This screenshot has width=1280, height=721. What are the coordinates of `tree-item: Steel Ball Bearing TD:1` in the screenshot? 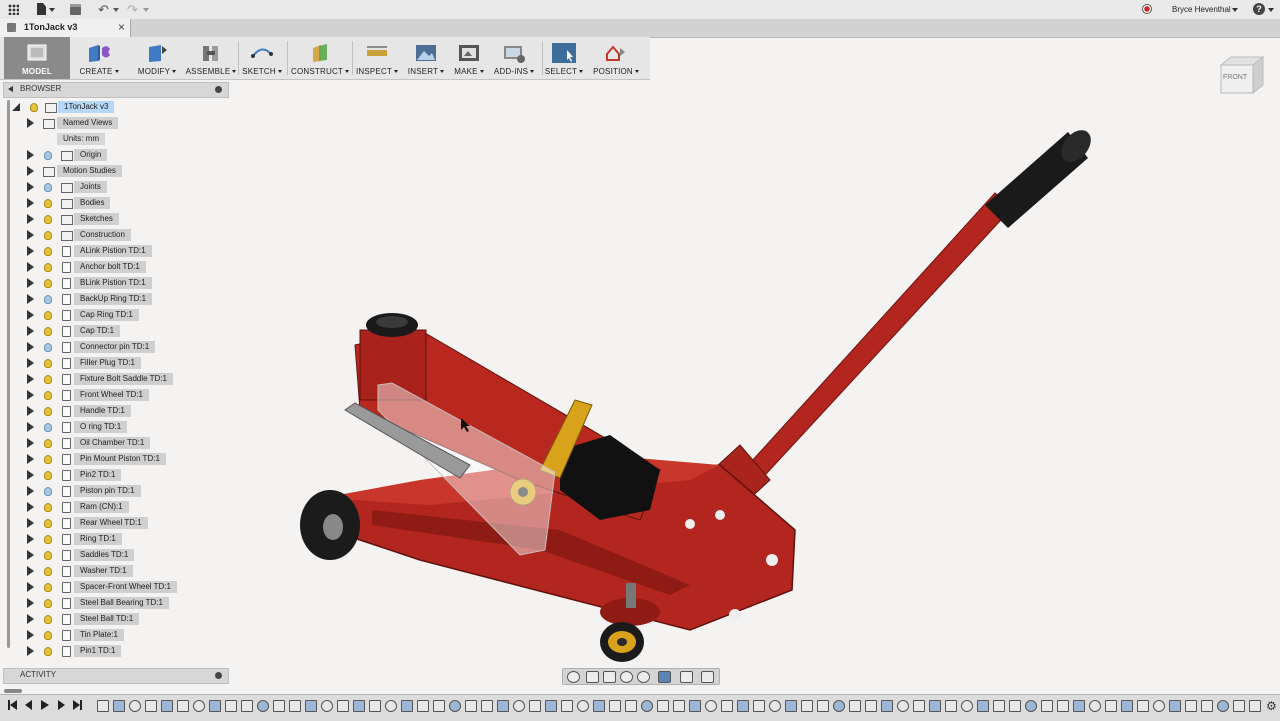 It's located at (115, 603).